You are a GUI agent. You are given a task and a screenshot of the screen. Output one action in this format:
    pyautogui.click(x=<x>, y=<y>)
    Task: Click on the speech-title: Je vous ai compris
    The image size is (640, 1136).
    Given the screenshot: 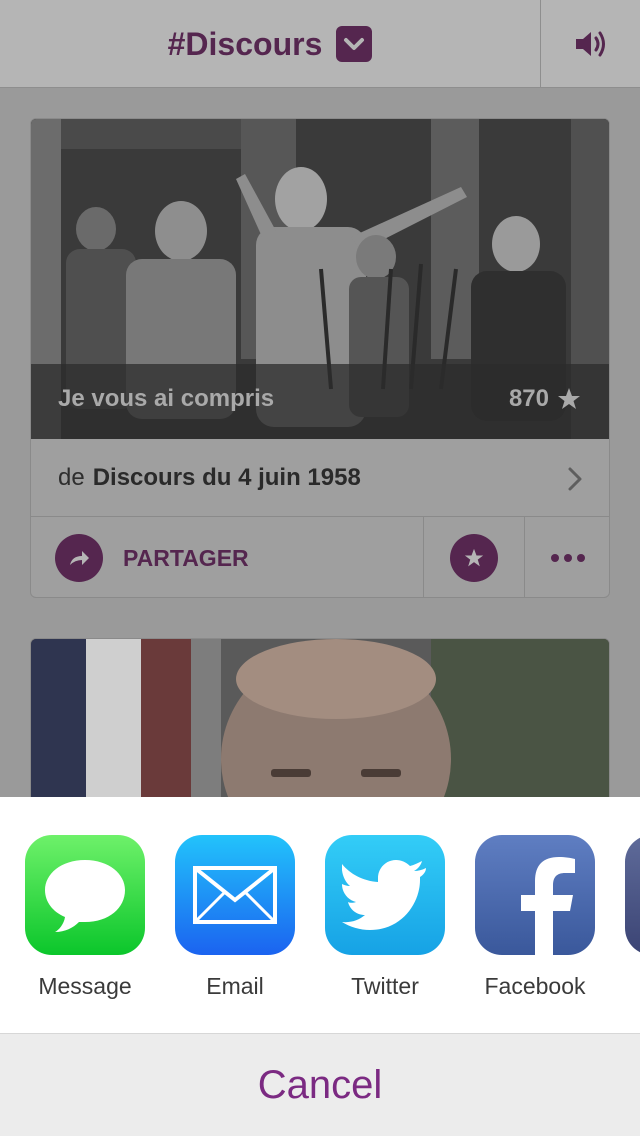 What is the action you would take?
    pyautogui.click(x=166, y=398)
    